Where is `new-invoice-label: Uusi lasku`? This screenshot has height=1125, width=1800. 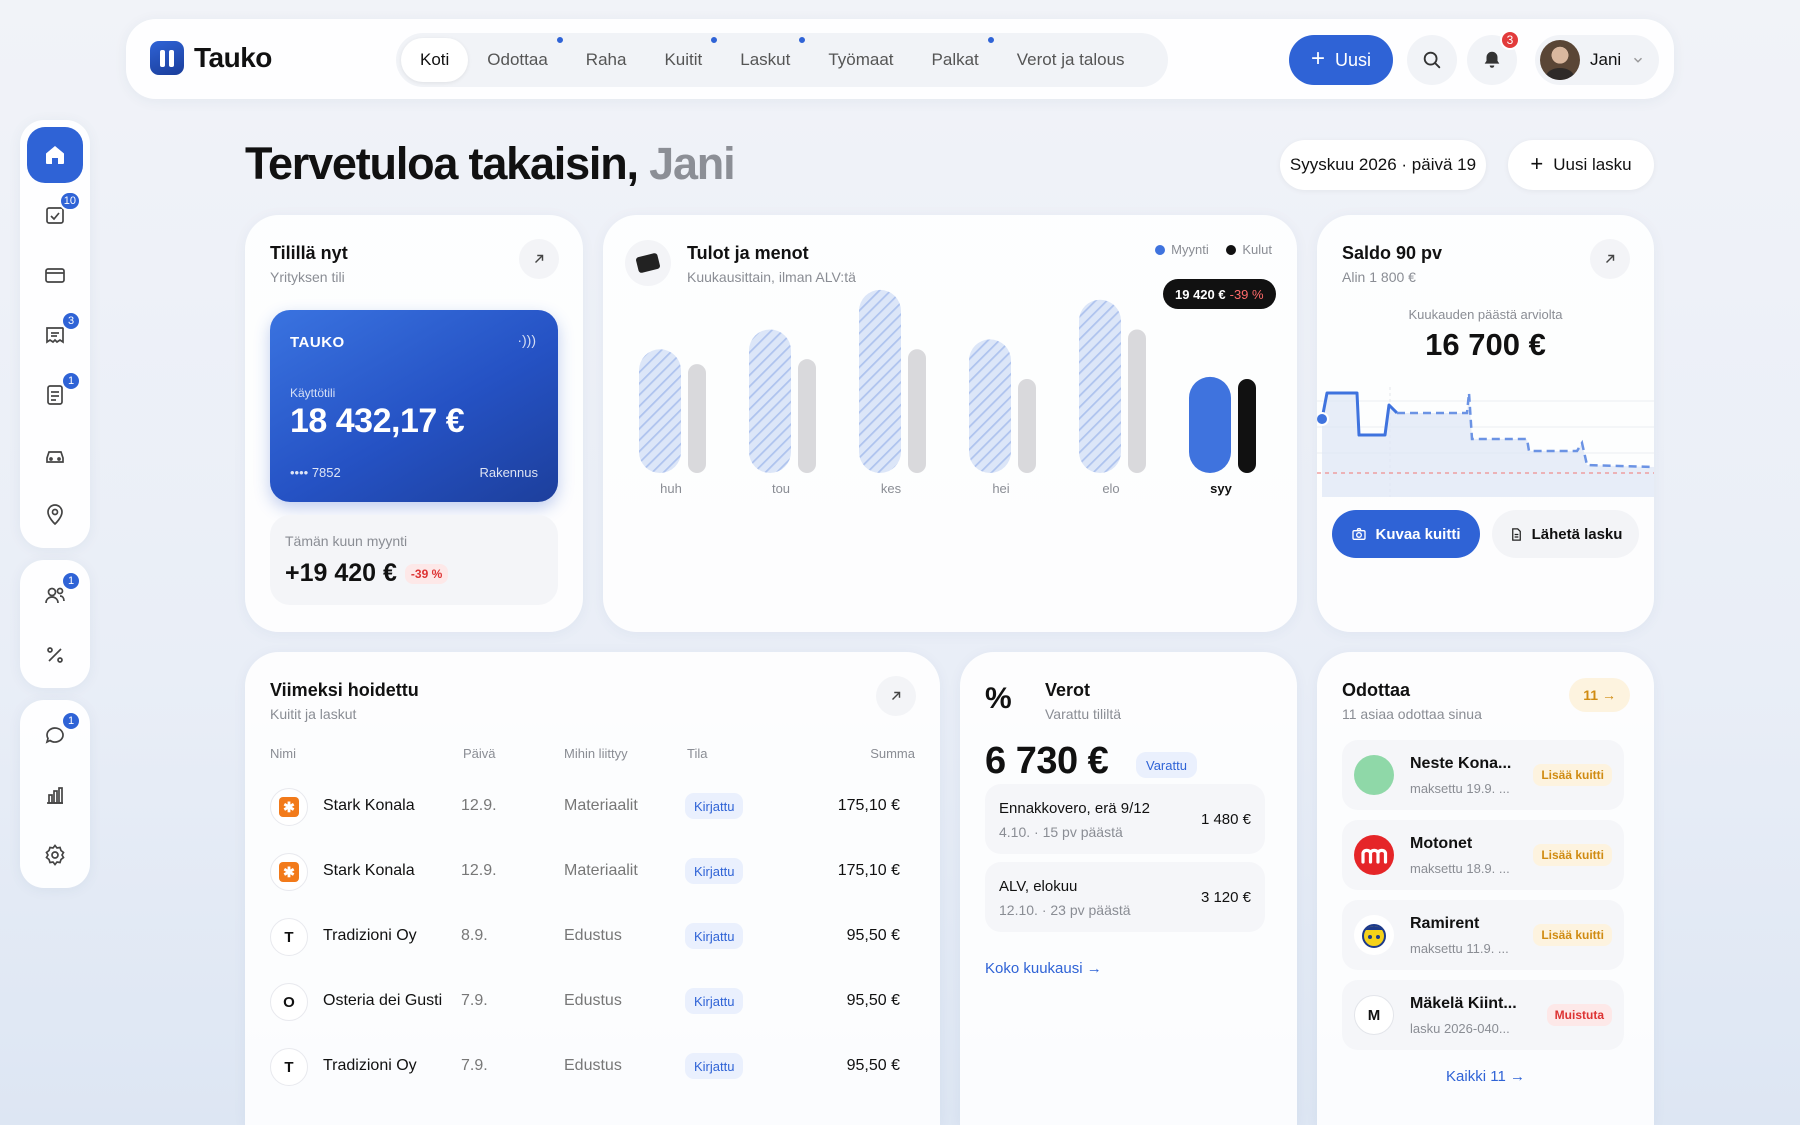 new-invoice-label: Uusi lasku is located at coordinates (1592, 164).